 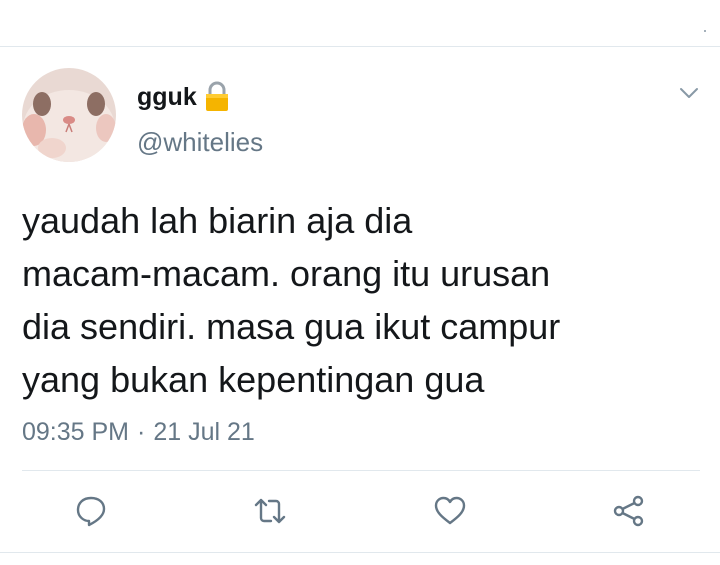 I want to click on comment-icon, so click(x=91, y=511).